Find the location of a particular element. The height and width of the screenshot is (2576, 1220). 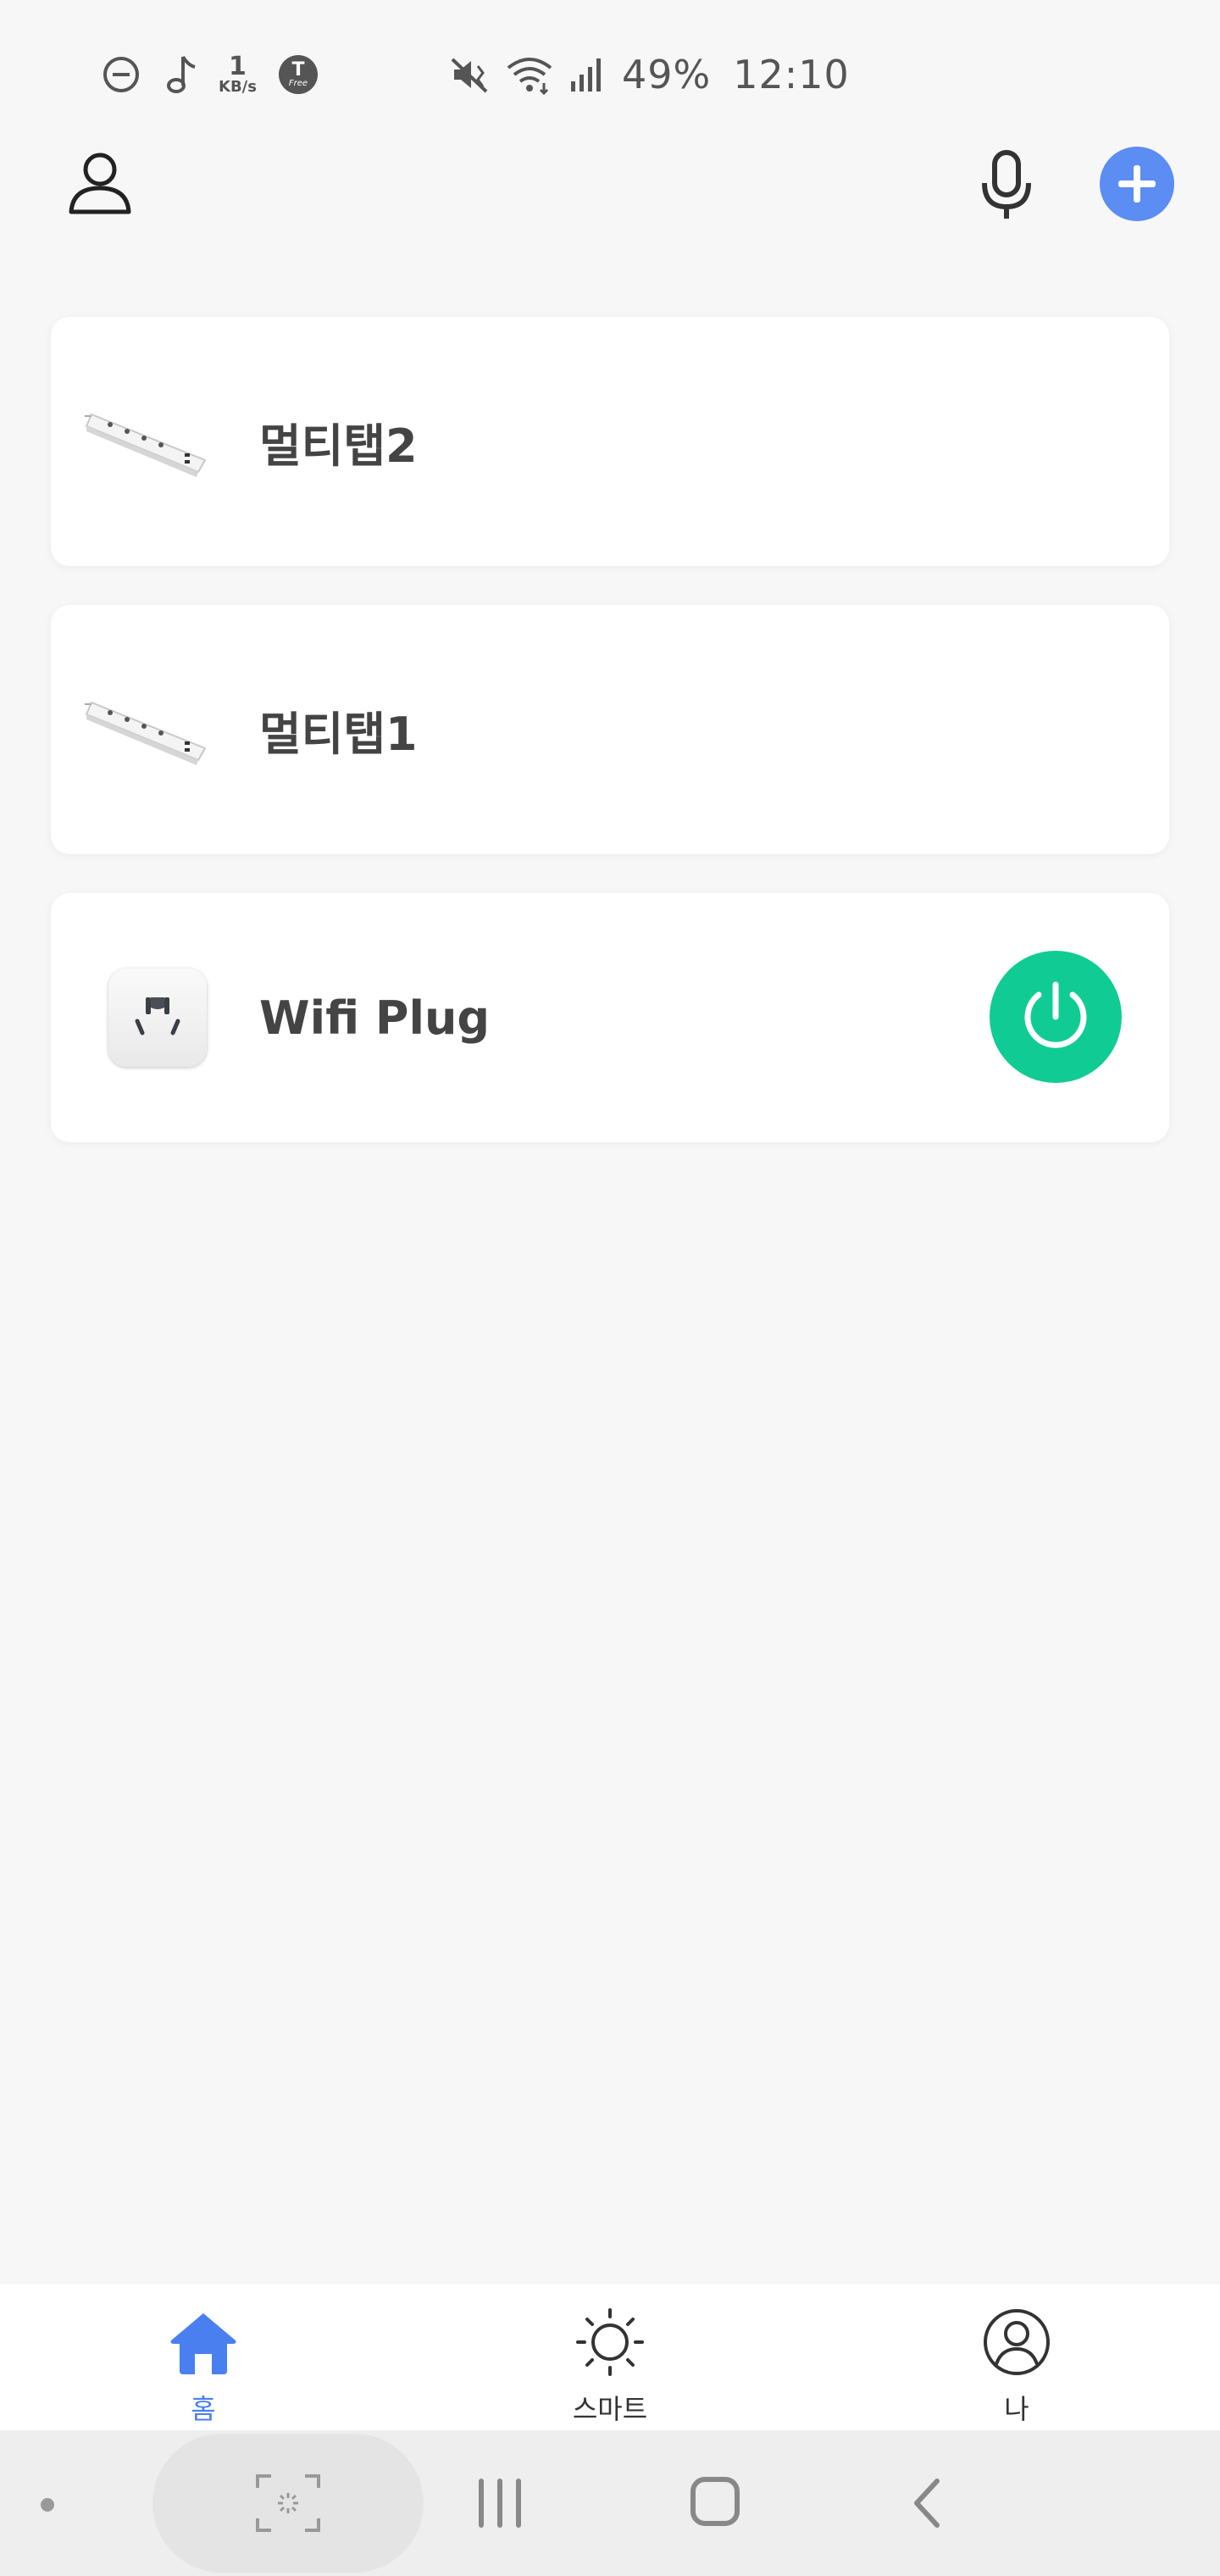

system-navigation-bar is located at coordinates (610, 2503).